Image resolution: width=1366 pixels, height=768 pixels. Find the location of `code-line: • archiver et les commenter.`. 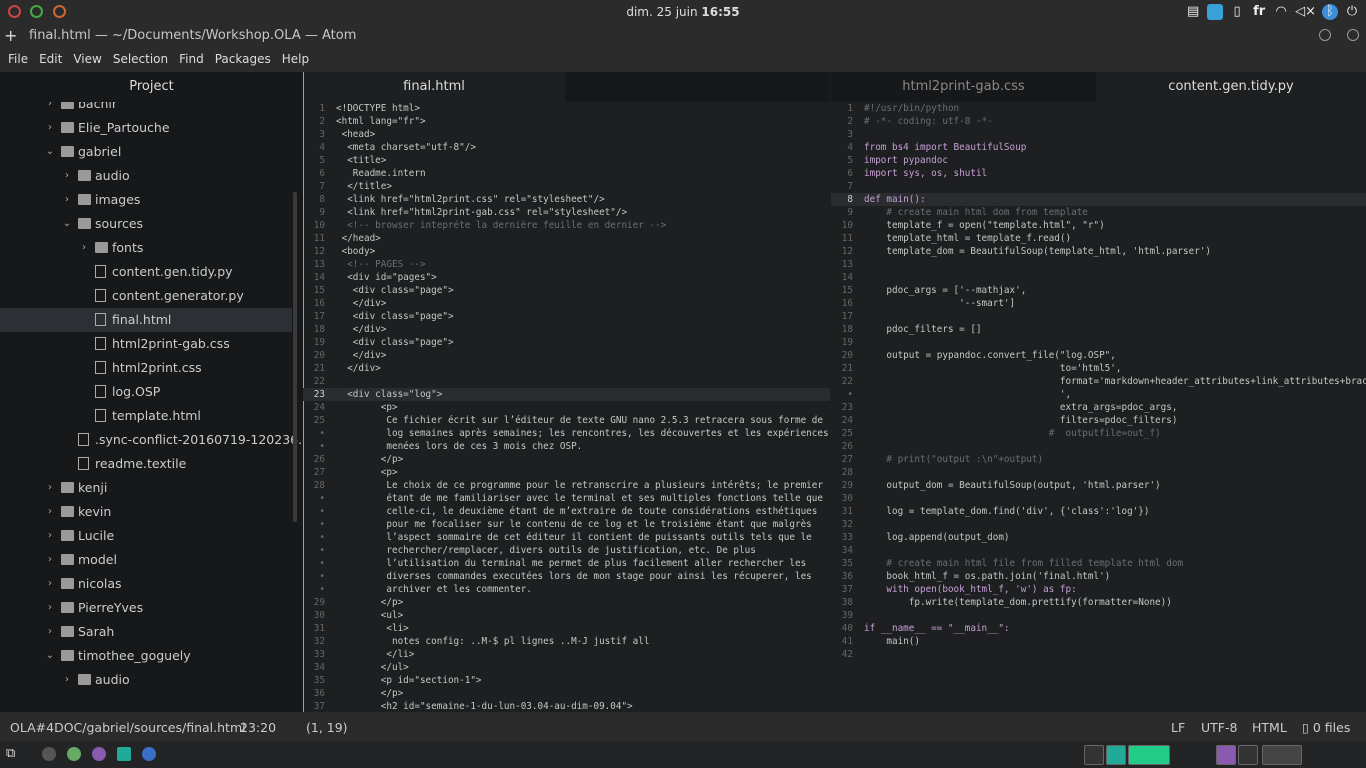

code-line: • archiver et les commenter. is located at coordinates (566, 589).